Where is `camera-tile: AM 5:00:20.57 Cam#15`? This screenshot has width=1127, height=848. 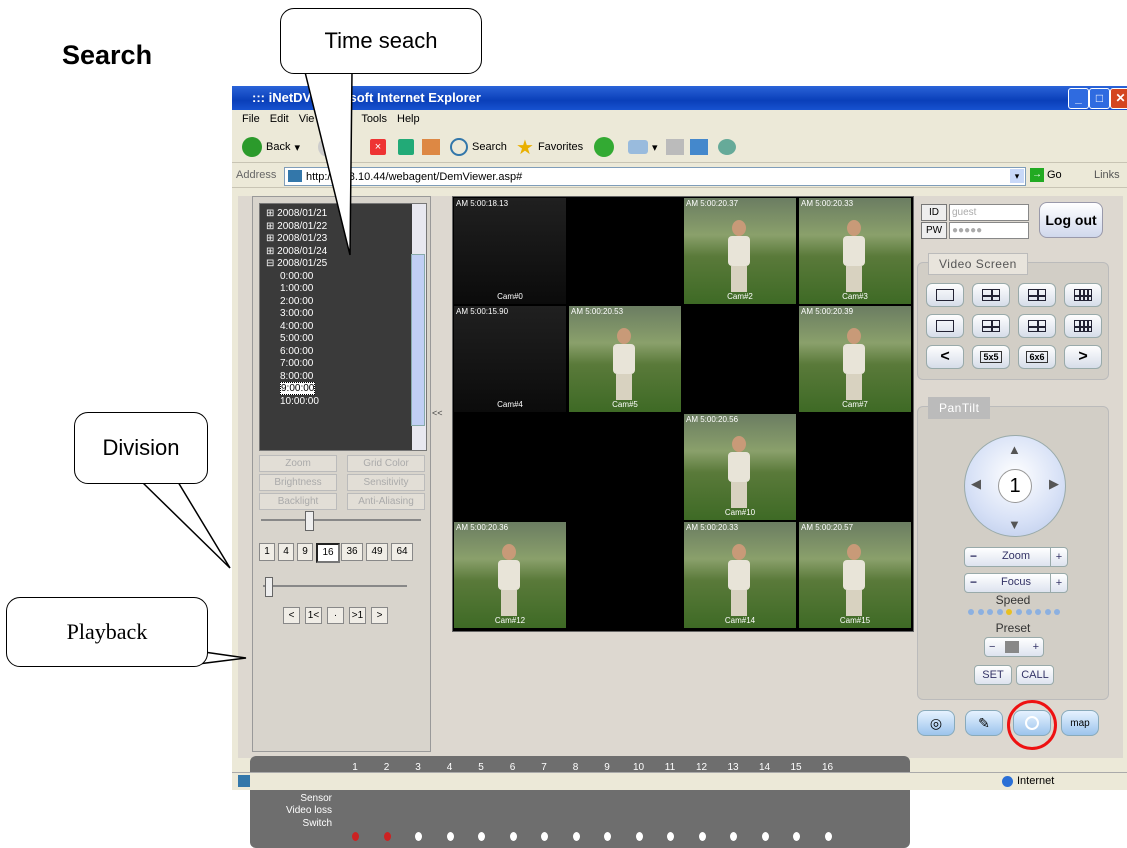 camera-tile: AM 5:00:20.57 Cam#15 is located at coordinates (855, 575).